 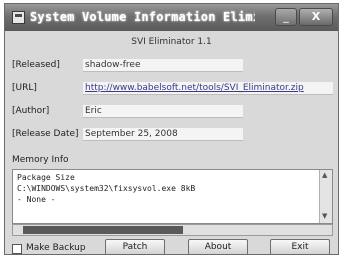 I want to click on author-value: Eric, so click(x=163, y=111).